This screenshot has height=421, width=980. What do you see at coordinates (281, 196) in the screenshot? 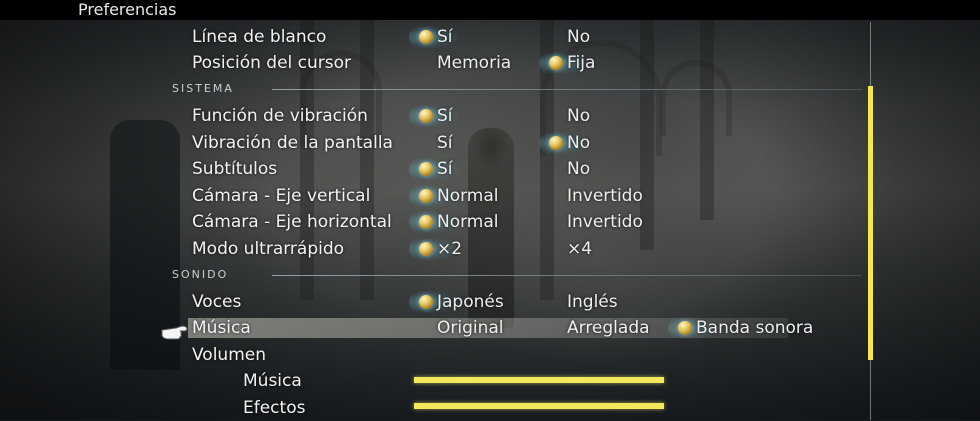
I see `setting-label: Cámara - Eje vertical` at bounding box center [281, 196].